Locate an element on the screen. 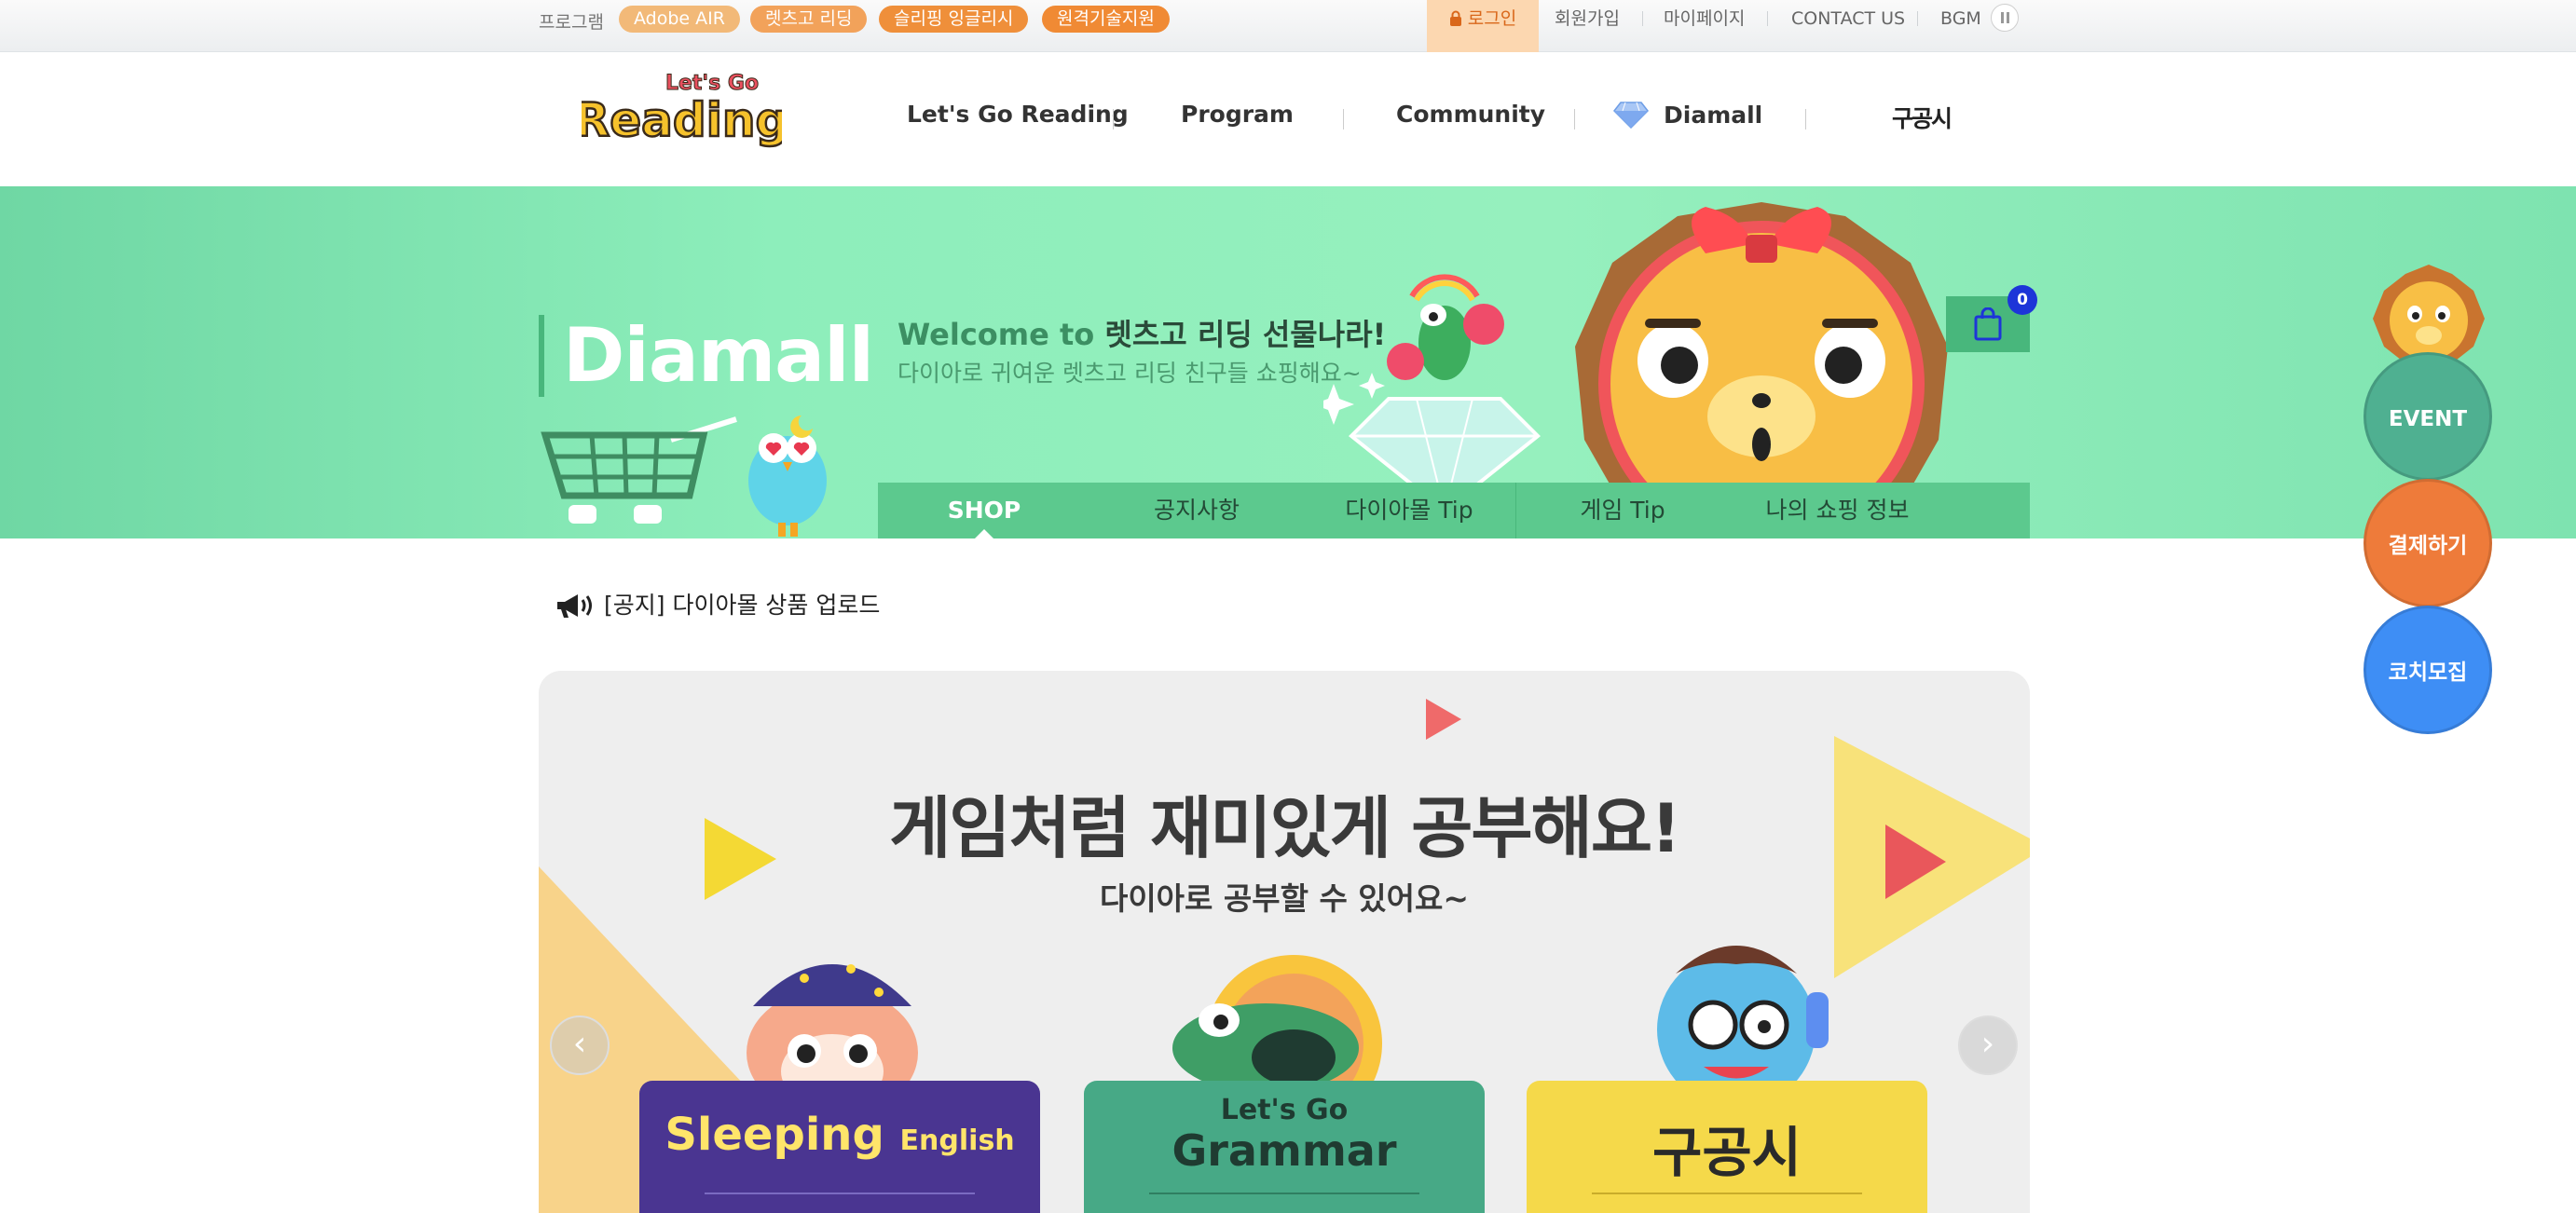 The image size is (2576, 1213). welcome-heading: Welcome to 렛츠고 리딩 선물나라! is located at coordinates (1141, 332).